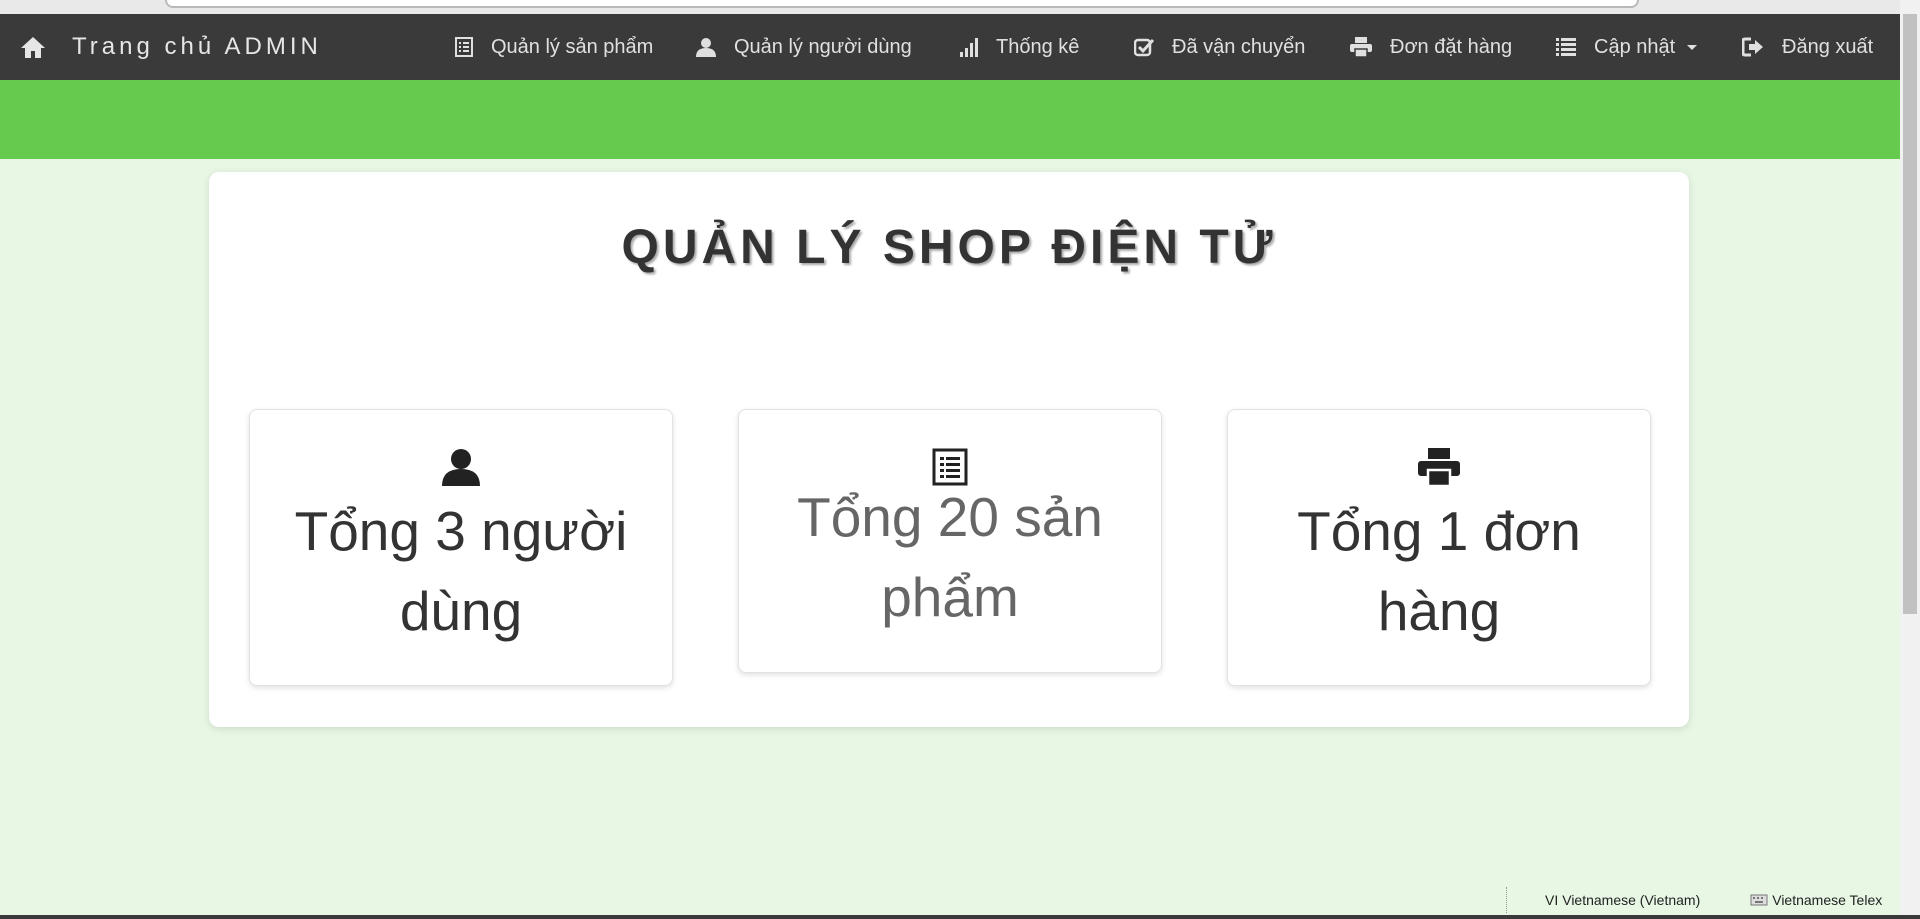 Image resolution: width=1920 pixels, height=919 pixels. Describe the element at coordinates (949, 247) in the screenshot. I see `page-title: QUẢN LÝ SHOP ĐIỆN TỬ` at that location.